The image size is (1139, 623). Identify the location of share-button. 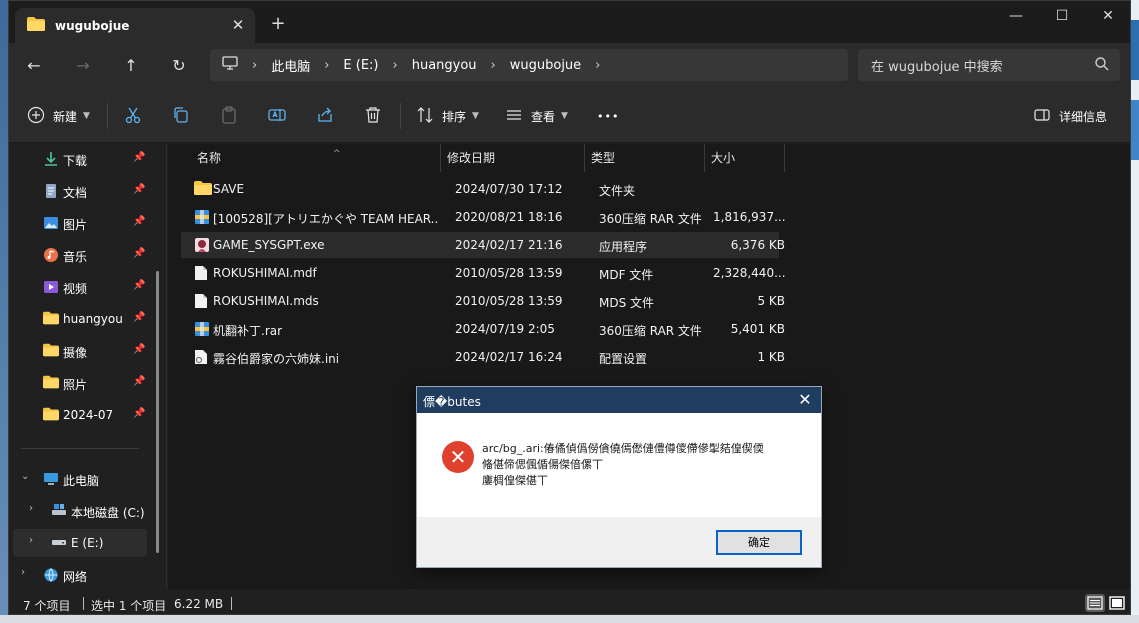
(325, 116).